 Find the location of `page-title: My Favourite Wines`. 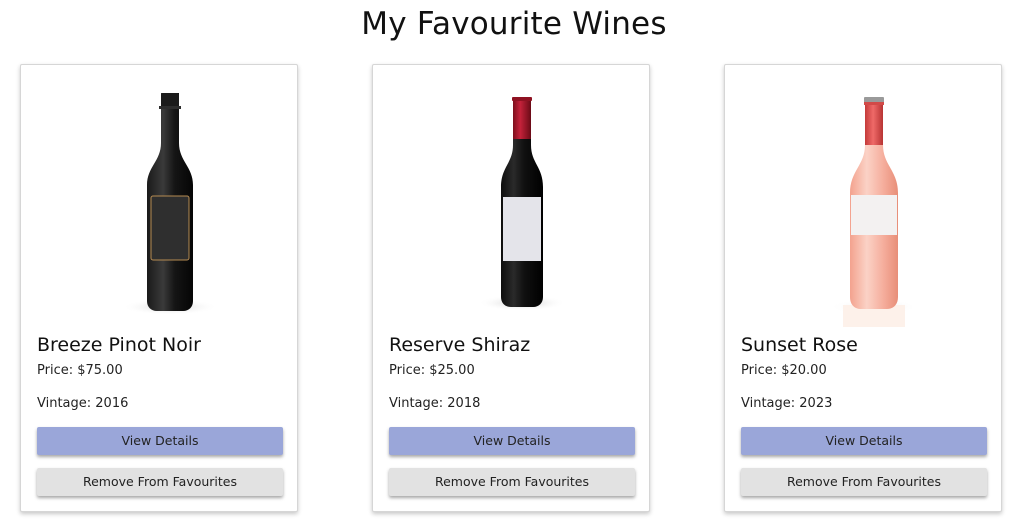

page-title: My Favourite Wines is located at coordinates (514, 24).